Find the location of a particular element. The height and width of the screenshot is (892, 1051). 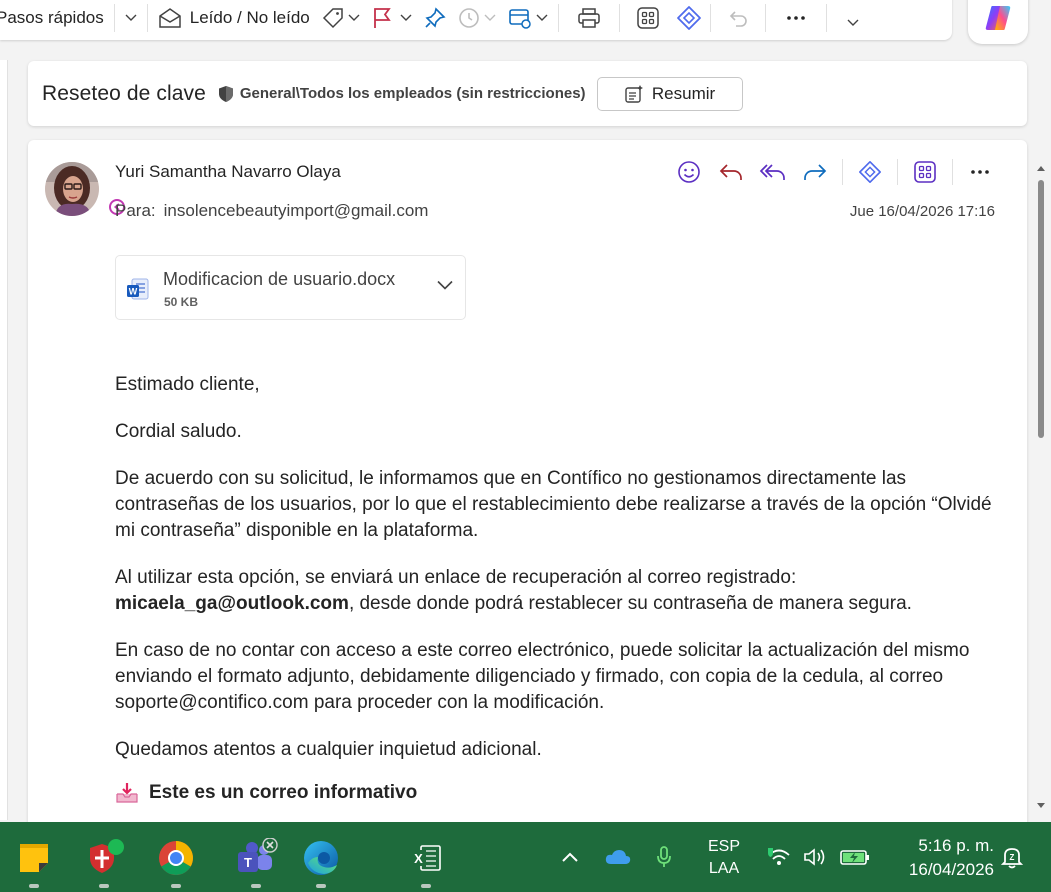

ribbon-bar: Pasos rápidos Leído / No leído is located at coordinates (476, 20).